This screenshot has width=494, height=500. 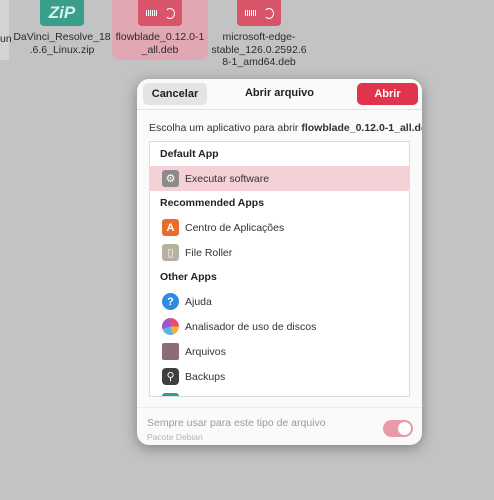 I want to click on app-item-centro-de-aplicacoes: A Centro de Aplicações, so click(x=279, y=227).